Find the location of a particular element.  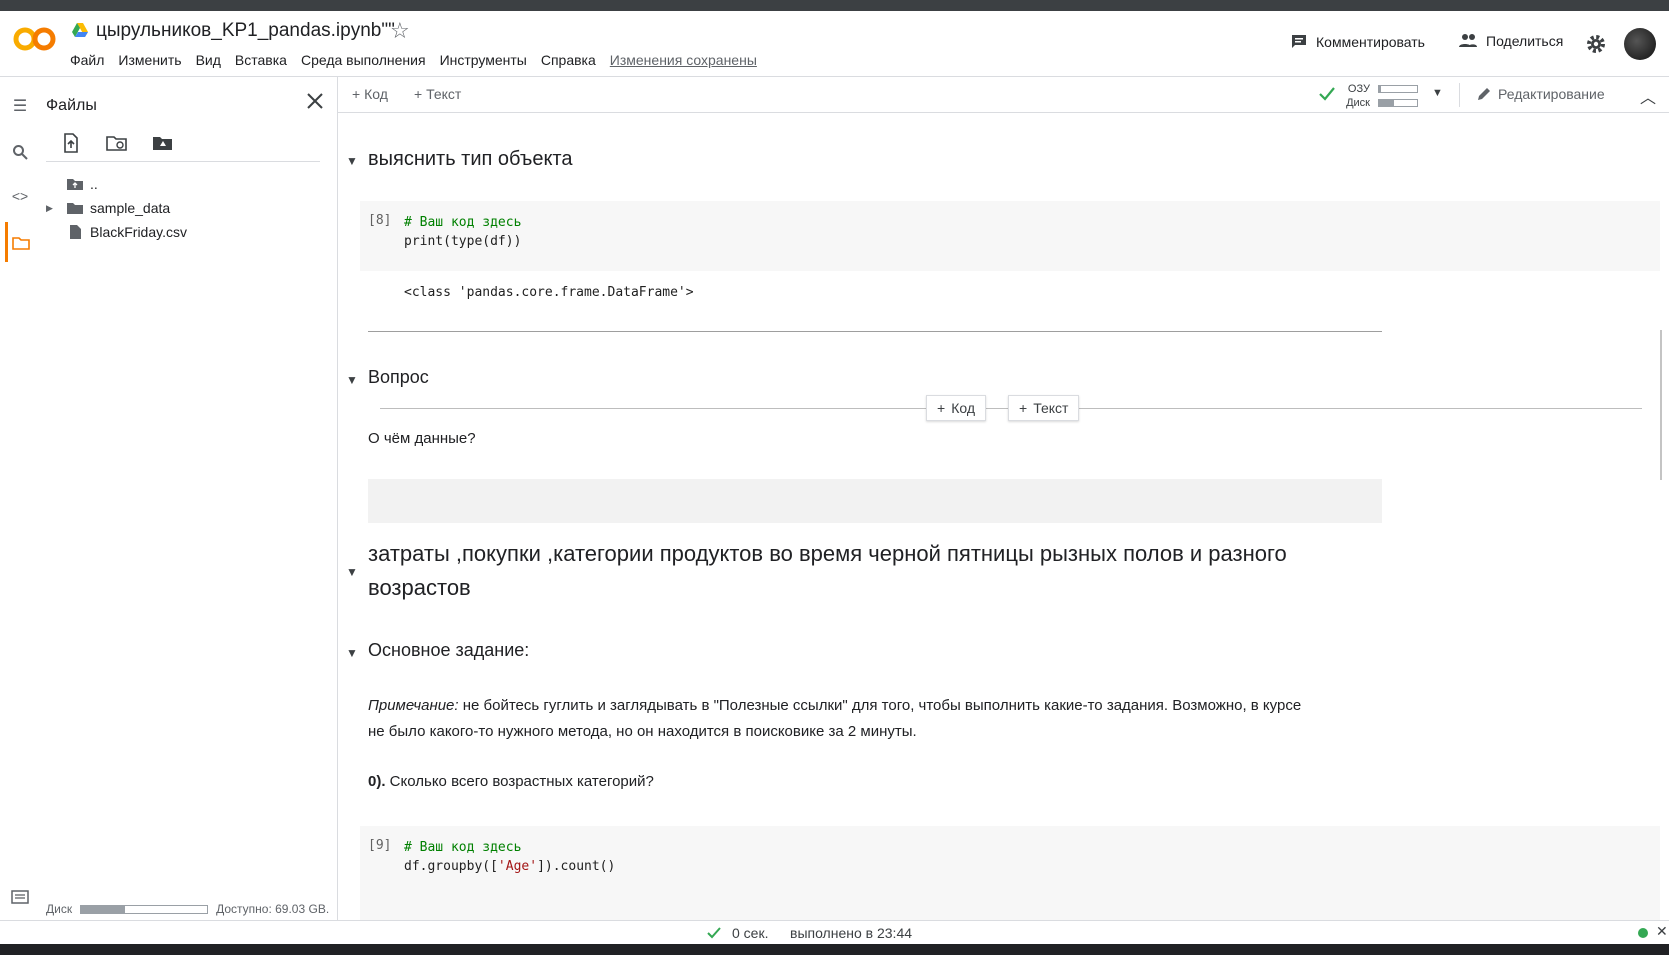

file-tree: .. ▶ sample_data BlackFriday.csv is located at coordinates (116, 208).